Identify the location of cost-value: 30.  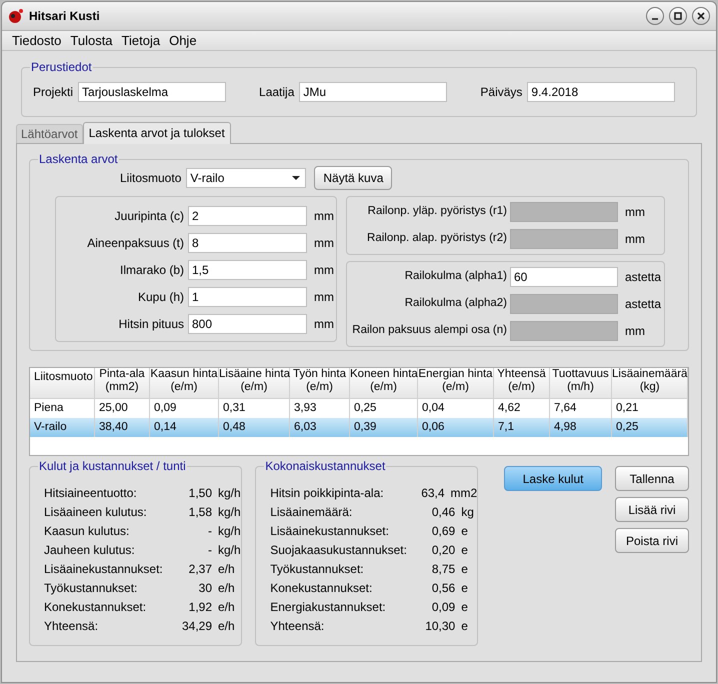
(205, 588).